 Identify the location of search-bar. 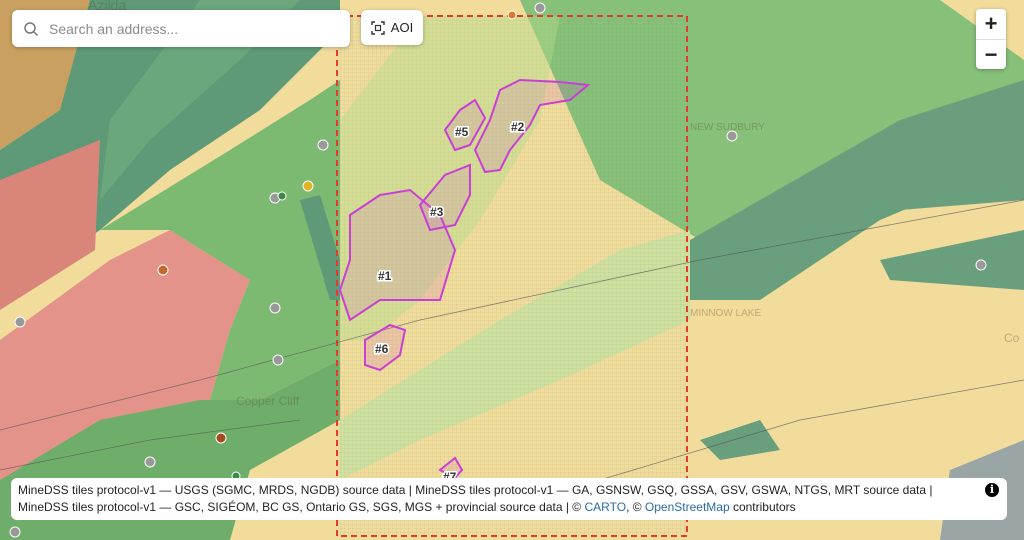
(181, 28).